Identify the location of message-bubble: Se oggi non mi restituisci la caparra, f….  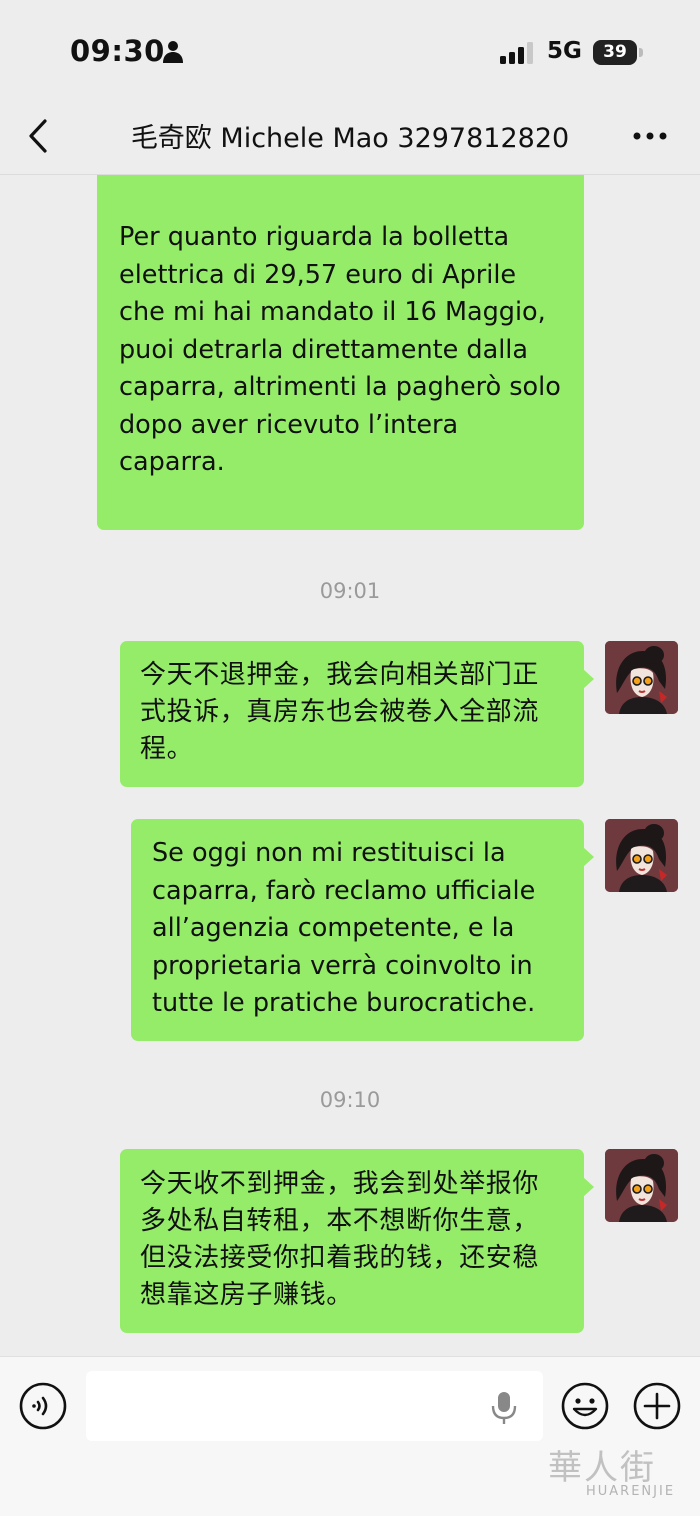
(362, 930).